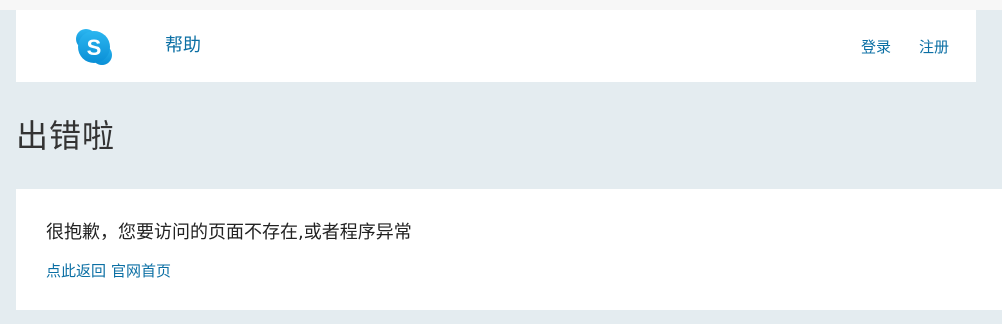 This screenshot has height=324, width=1002. Describe the element at coordinates (501, 5) in the screenshot. I see `top-strip` at that location.